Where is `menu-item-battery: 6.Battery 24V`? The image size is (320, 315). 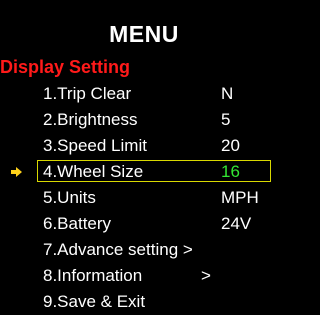 menu-item-battery: 6.Battery 24V is located at coordinates (144, 224).